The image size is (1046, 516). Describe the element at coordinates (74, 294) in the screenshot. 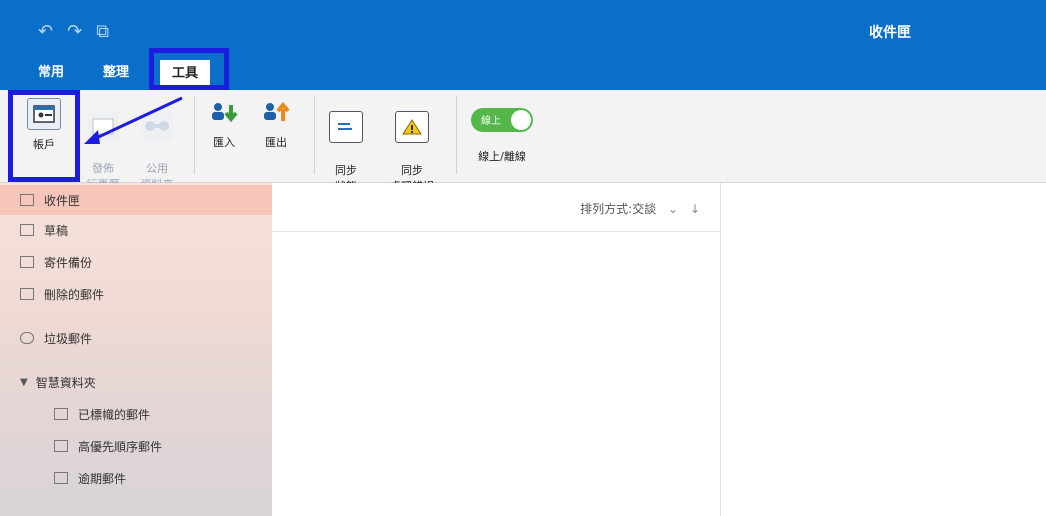

I see `sidebar-item-label: 刪除的郵件` at that location.